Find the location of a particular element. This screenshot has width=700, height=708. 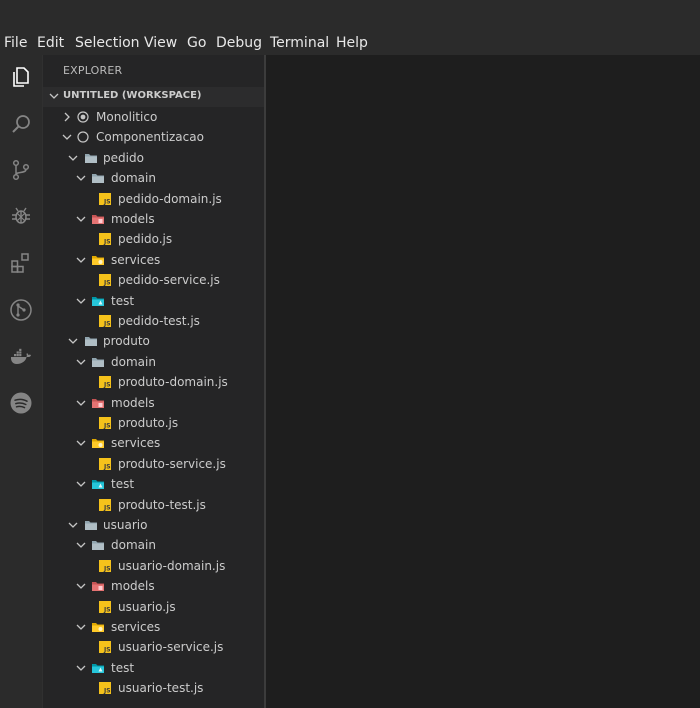

tree-item-label: pedido-test.js is located at coordinates (159, 321).